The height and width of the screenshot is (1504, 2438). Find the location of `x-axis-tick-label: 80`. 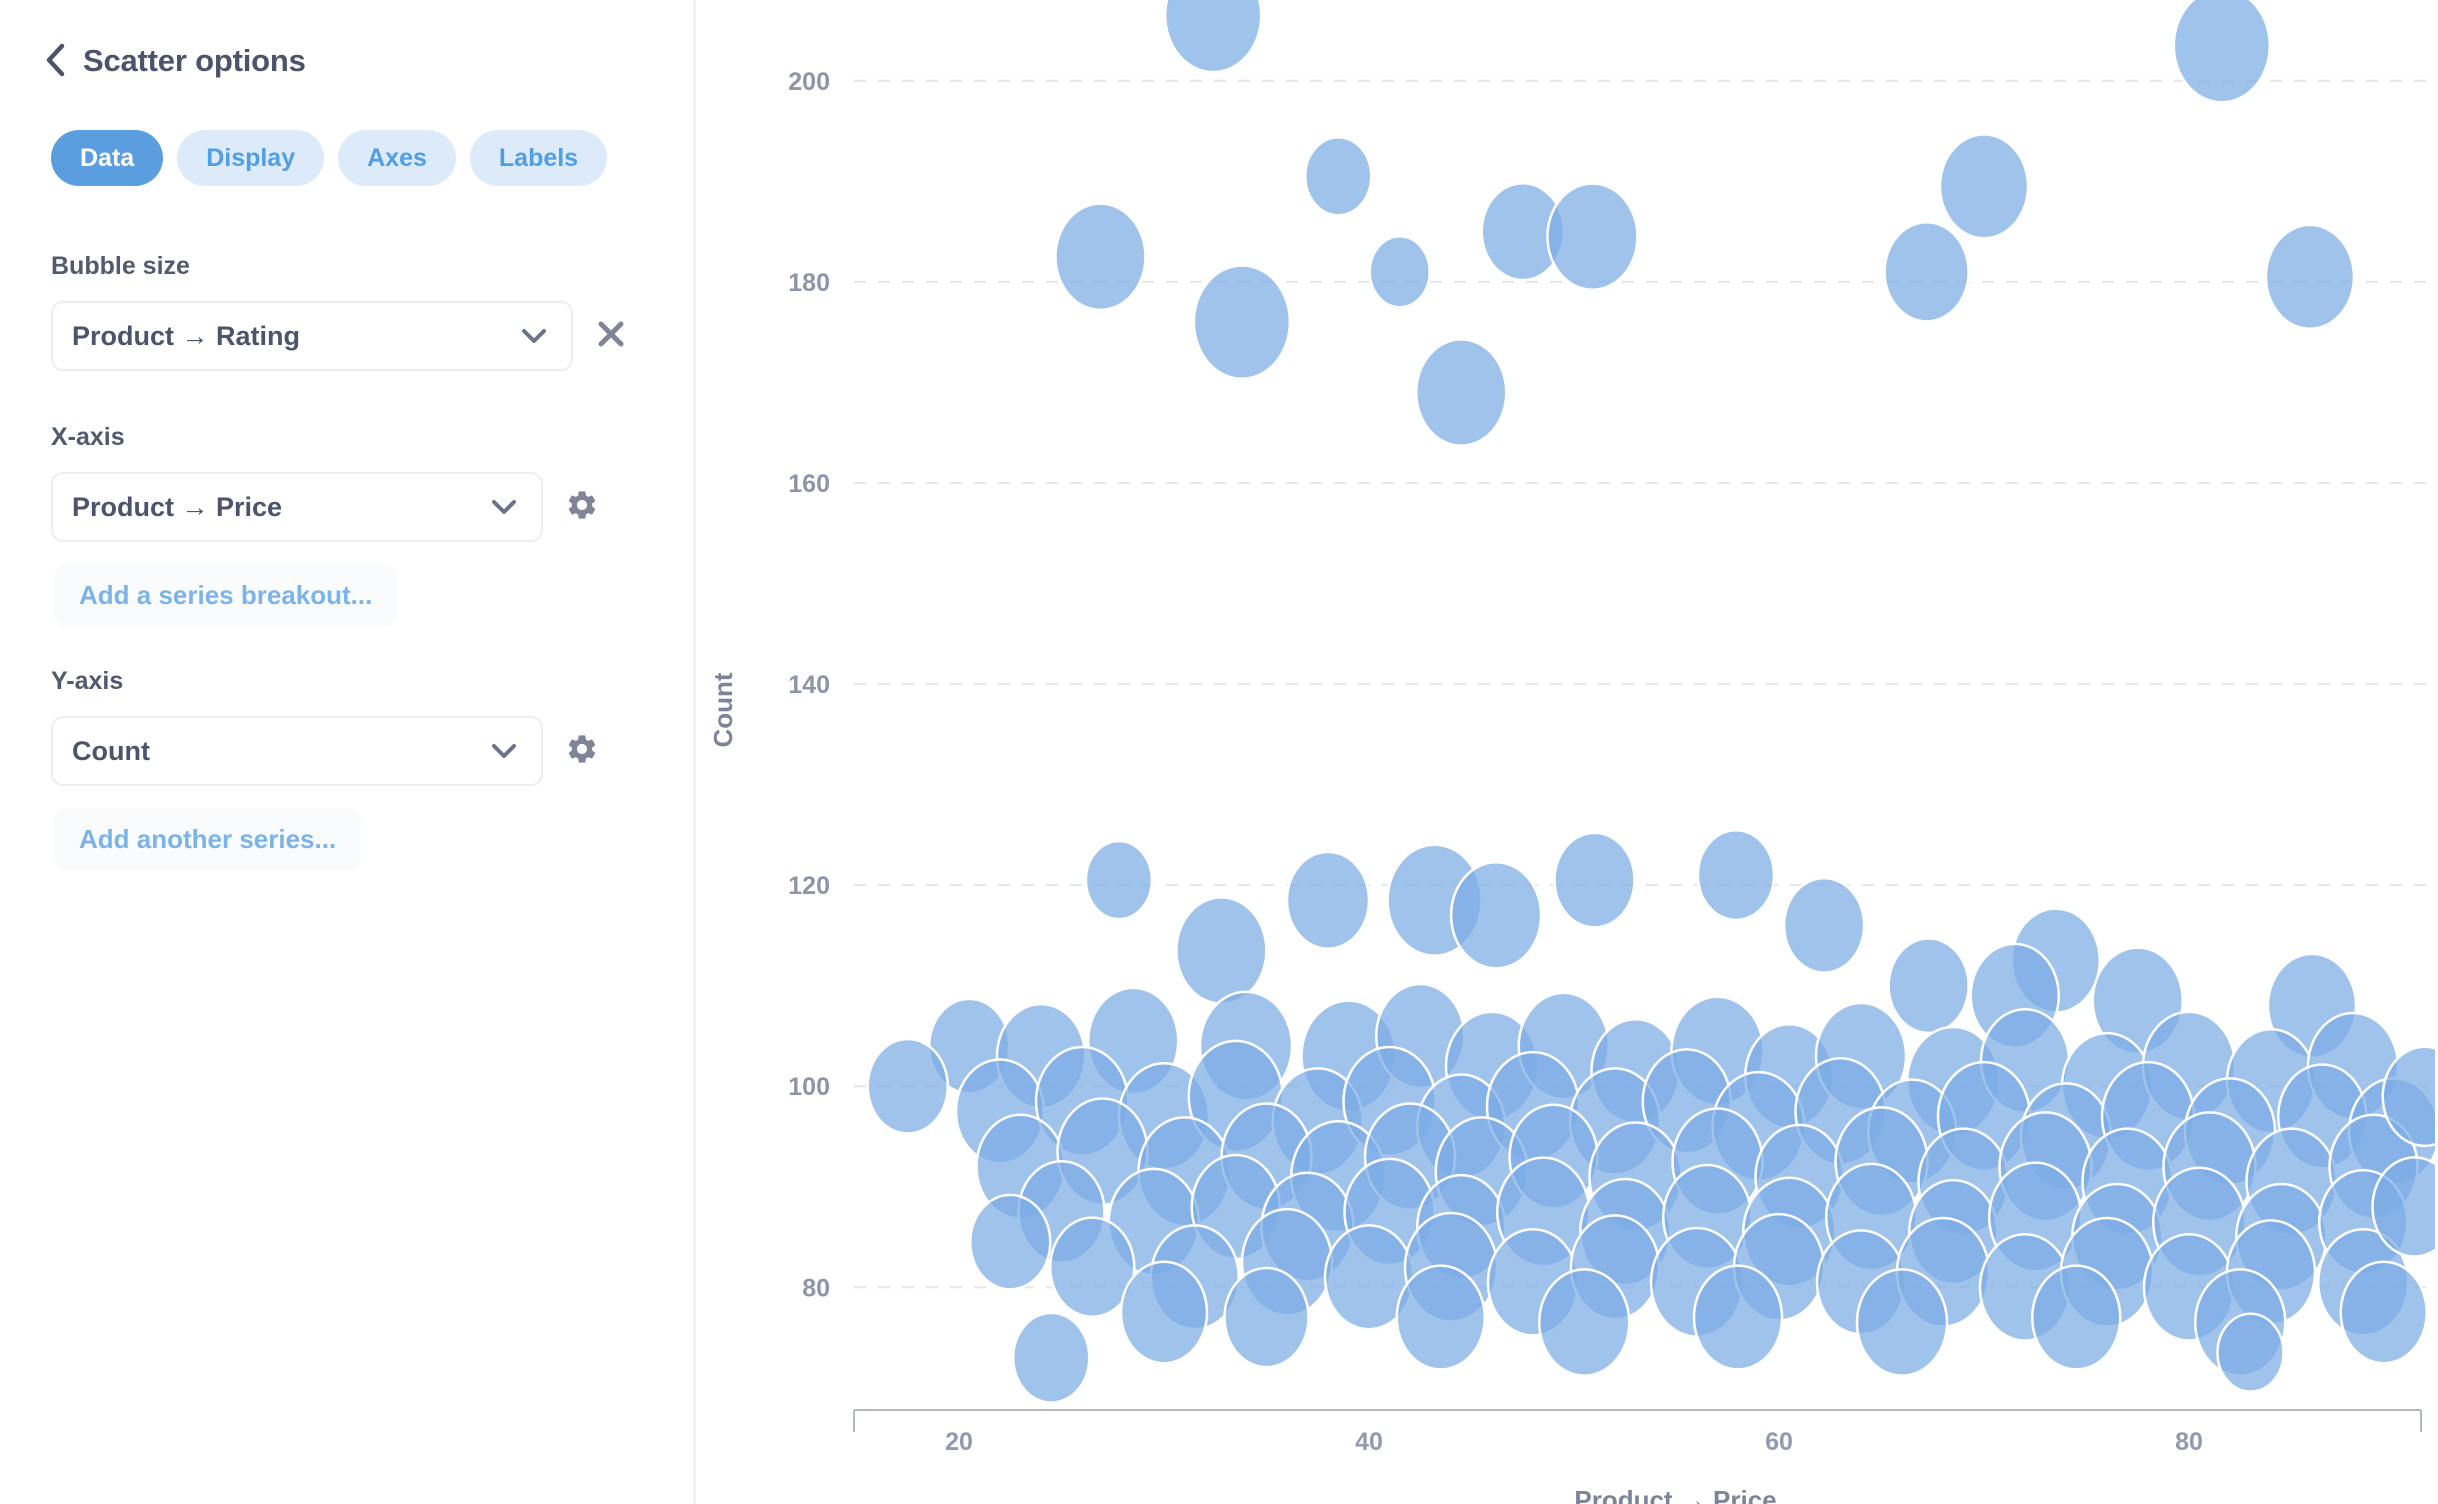

x-axis-tick-label: 80 is located at coordinates (2189, 1442).